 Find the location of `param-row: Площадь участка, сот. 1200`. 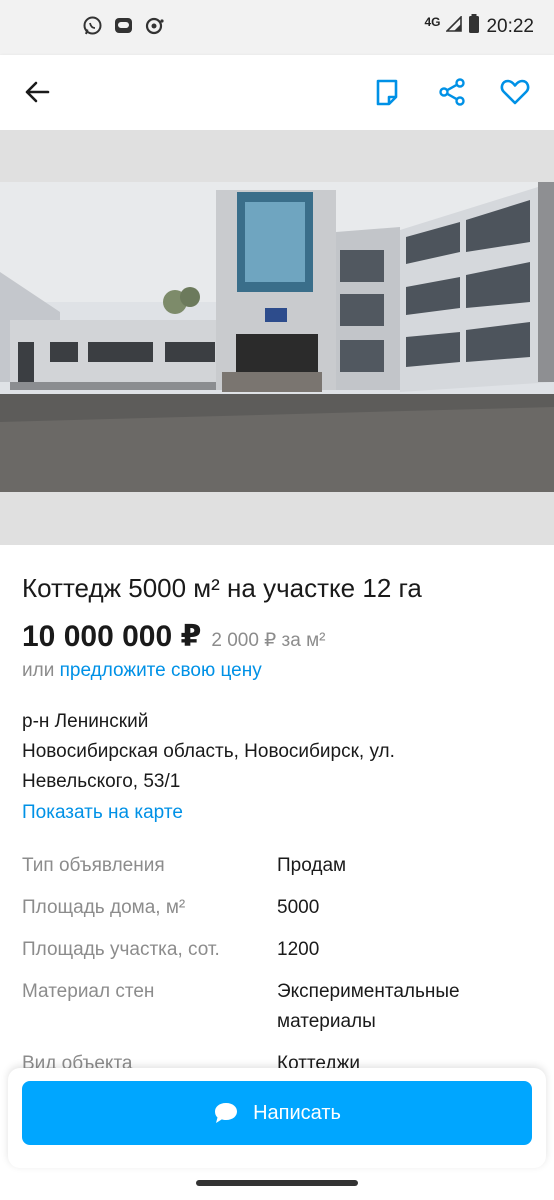

param-row: Площадь участка, сот. 1200 is located at coordinates (278, 950).